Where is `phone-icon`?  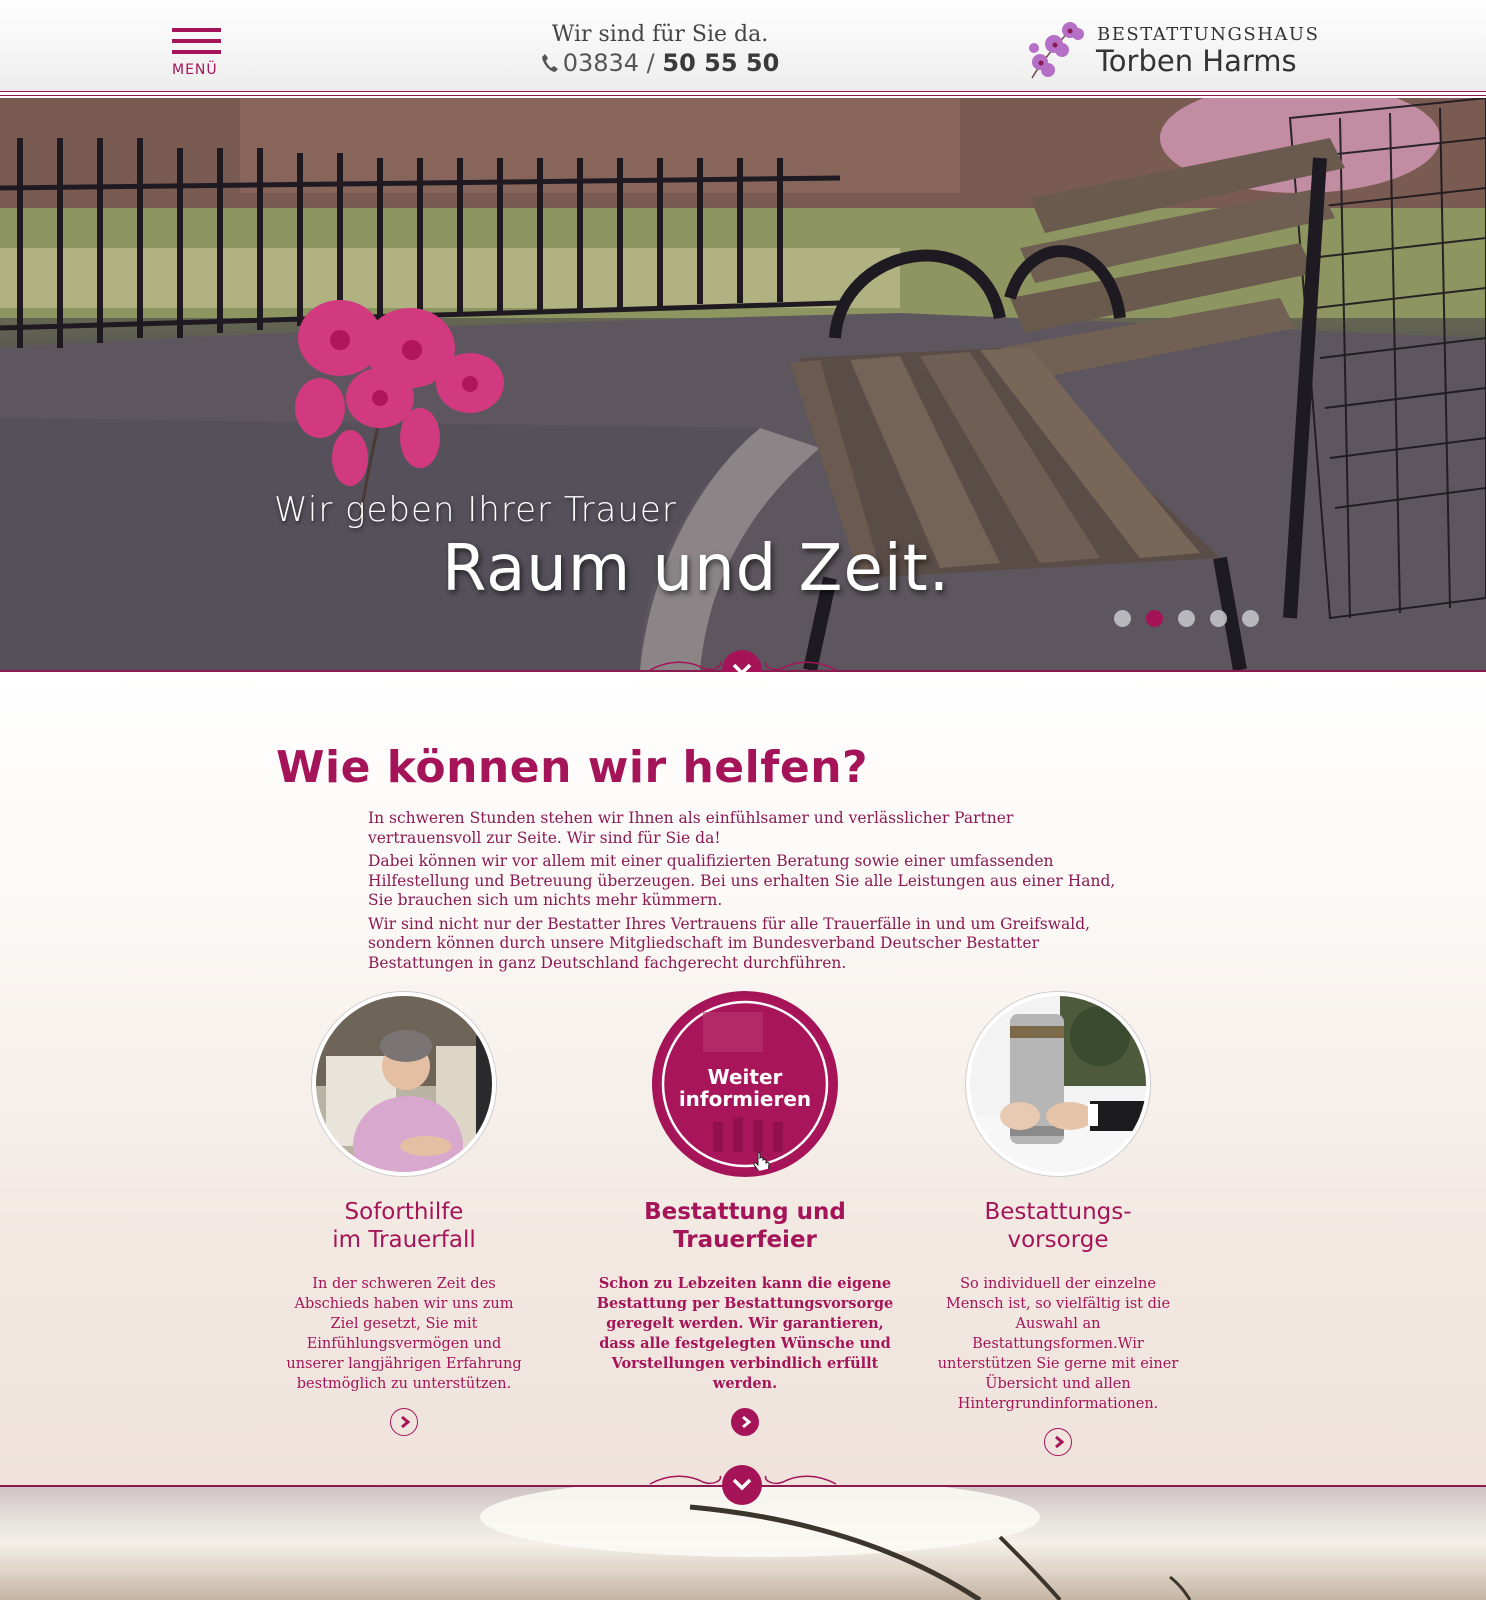 phone-icon is located at coordinates (549, 63).